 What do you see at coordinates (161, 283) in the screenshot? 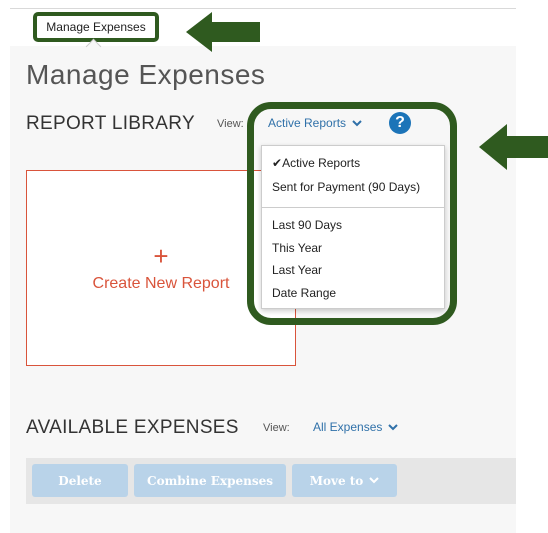
I see `create-new-report-label: Create New Report` at bounding box center [161, 283].